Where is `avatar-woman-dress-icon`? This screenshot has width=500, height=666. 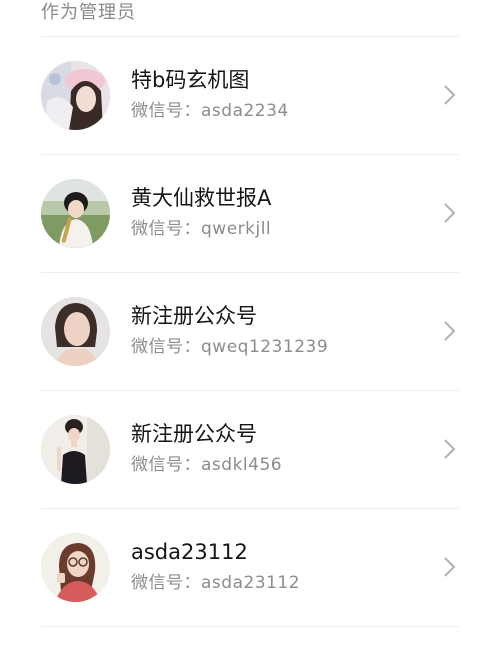
avatar-woman-dress-icon is located at coordinates (75, 449).